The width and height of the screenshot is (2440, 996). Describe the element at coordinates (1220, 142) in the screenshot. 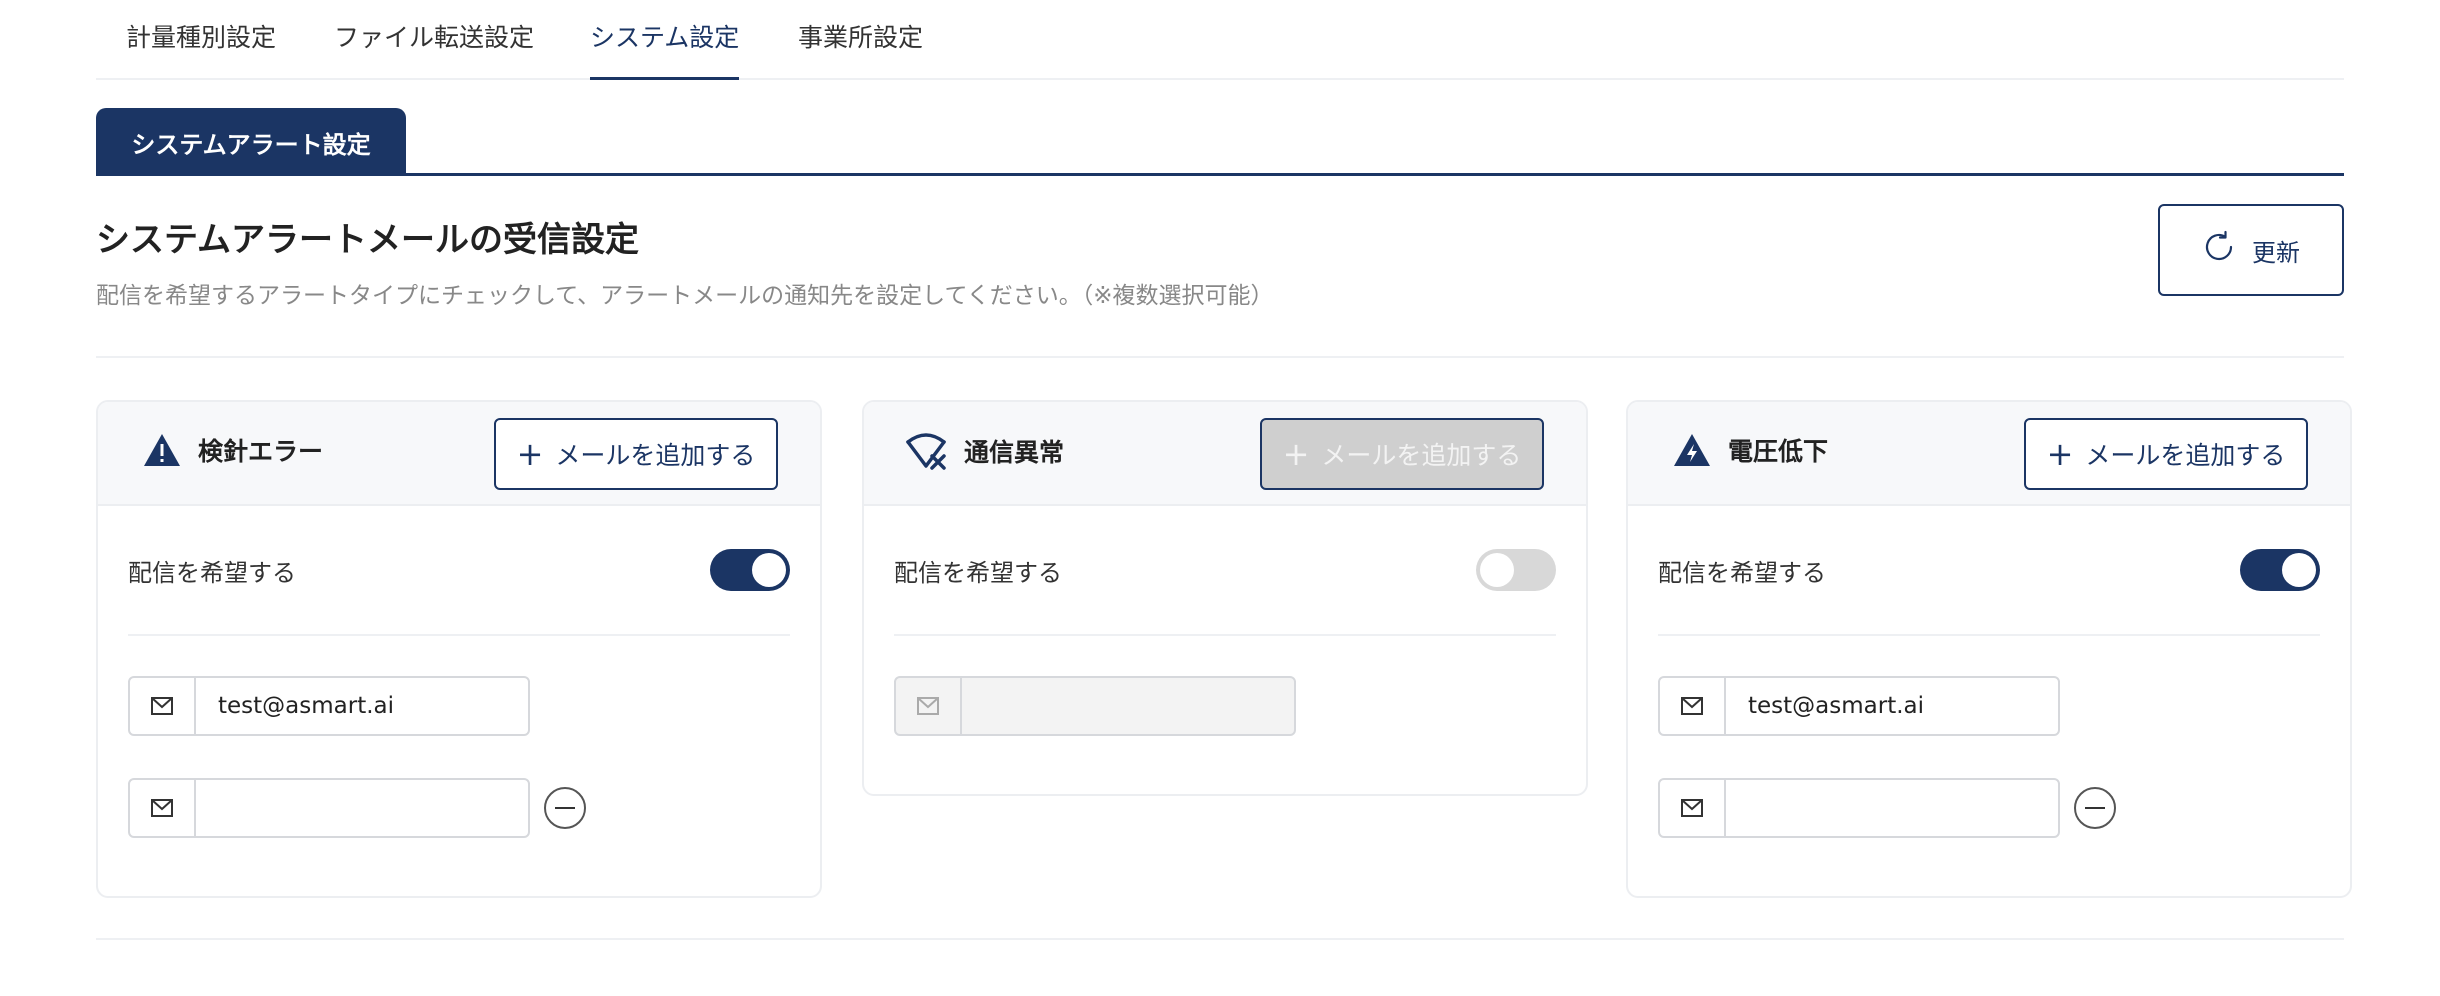

I see `sub-tabs: システムアラート設定` at that location.